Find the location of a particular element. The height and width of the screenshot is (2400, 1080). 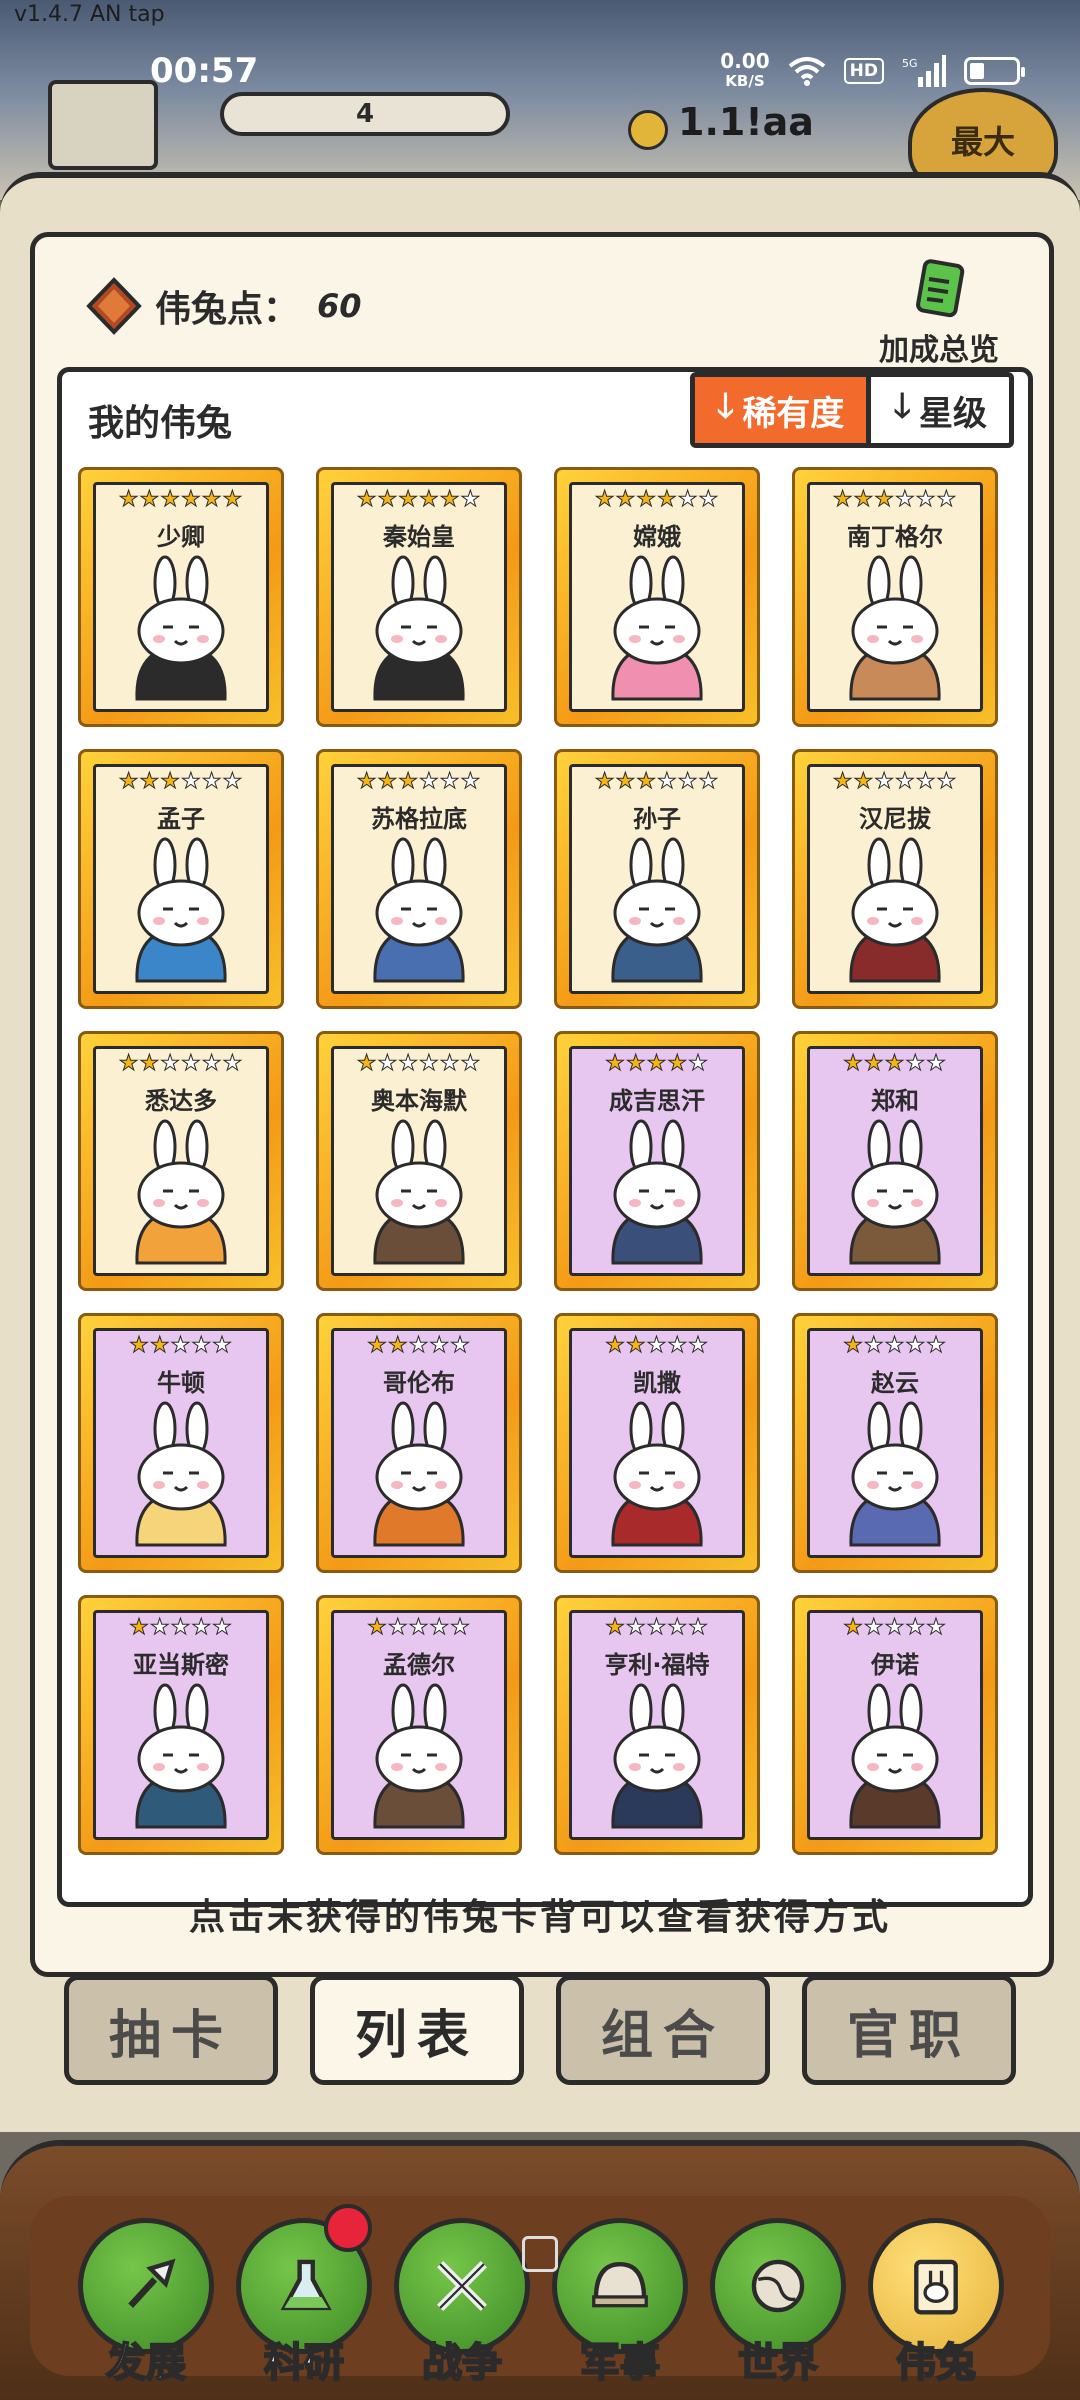

wifi-icon is located at coordinates (806, 71).